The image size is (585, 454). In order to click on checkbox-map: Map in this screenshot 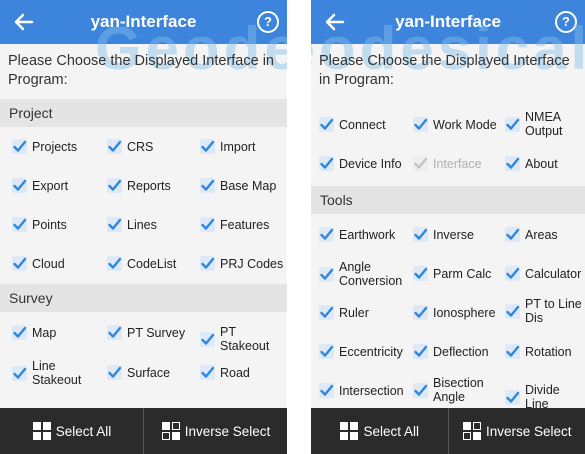, I will do `click(34, 332)`.